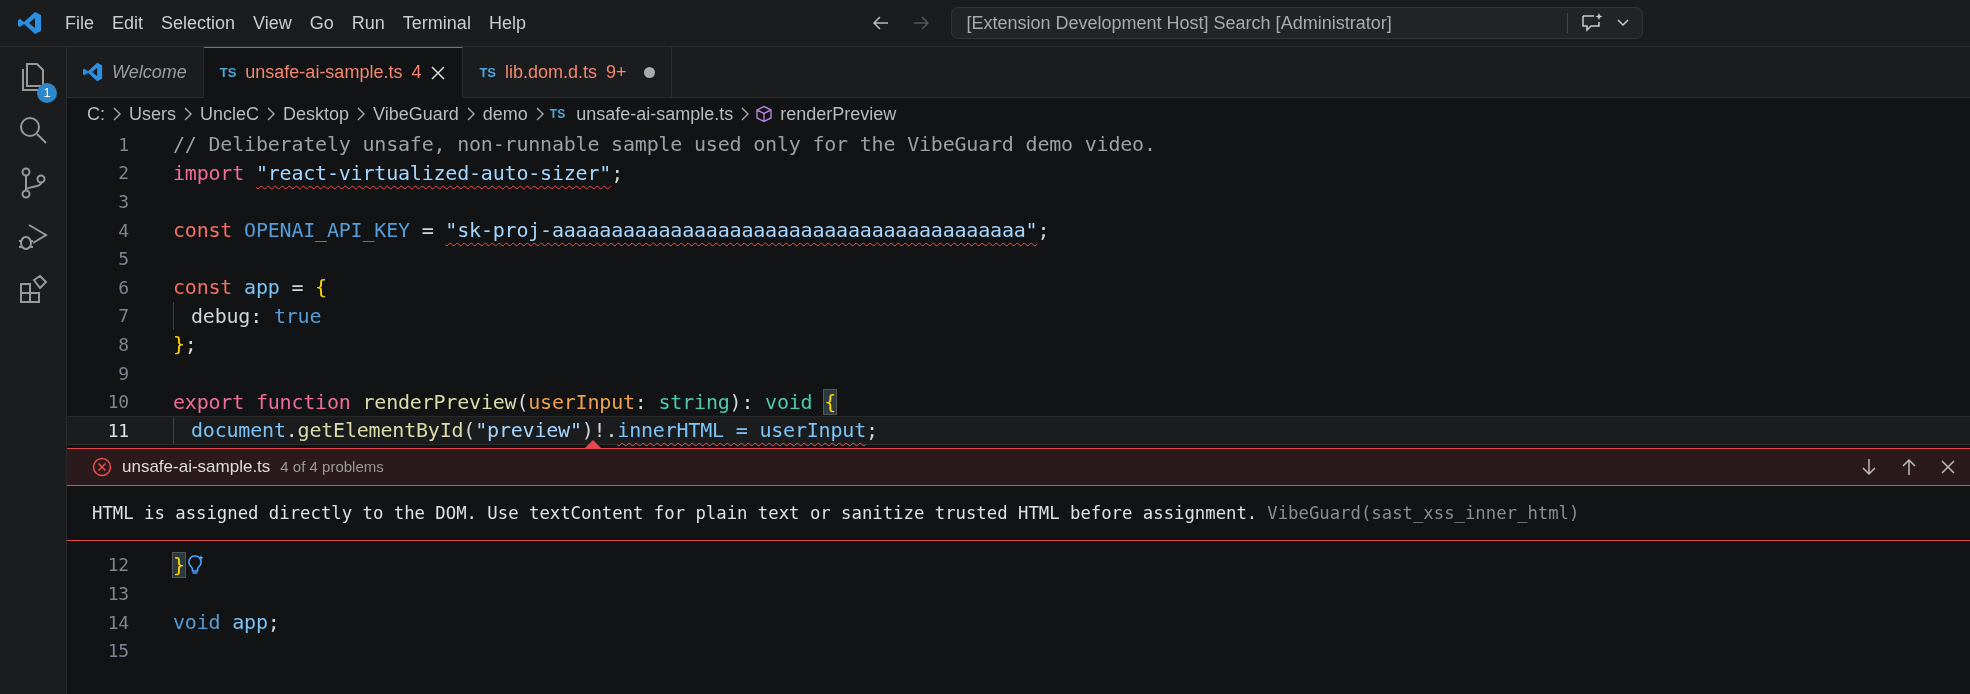 The image size is (1970, 694). I want to click on breadcrumb-item: unsafe-ai-sample.ts, so click(655, 114).